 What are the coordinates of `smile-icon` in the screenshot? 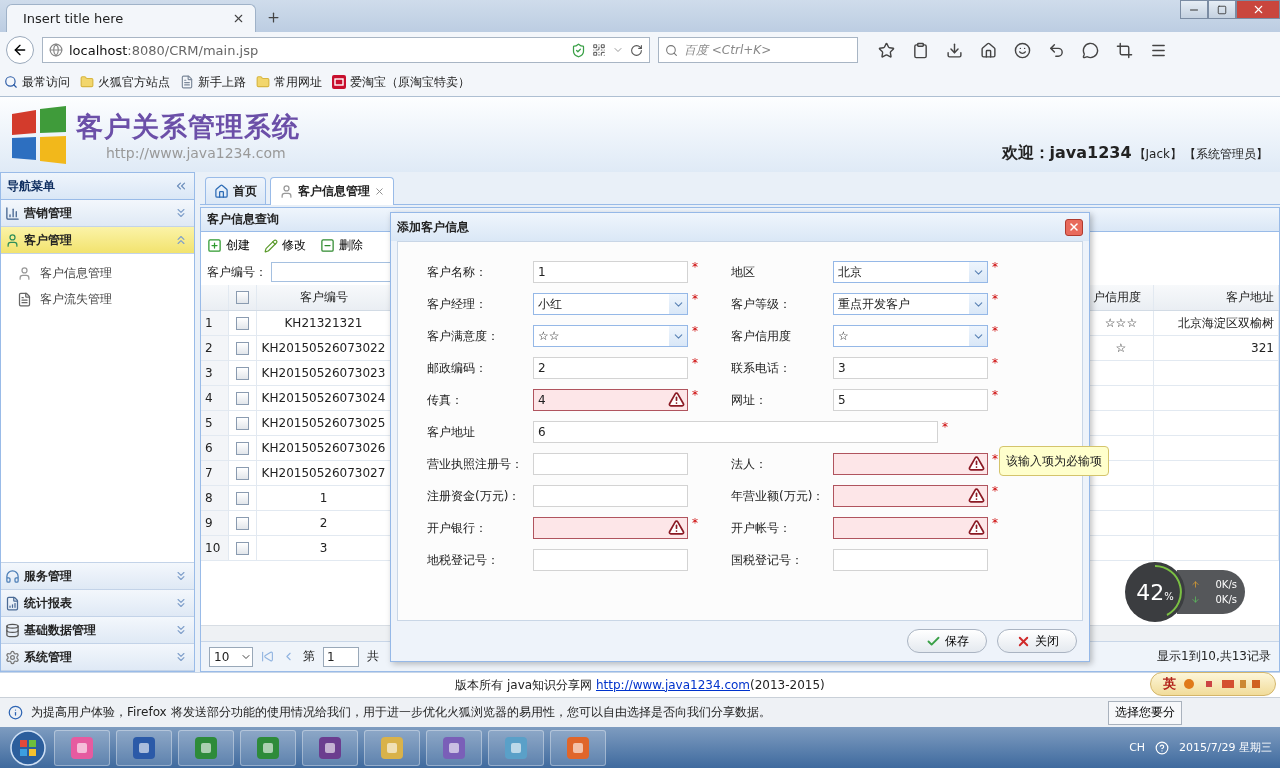 It's located at (1022, 50).